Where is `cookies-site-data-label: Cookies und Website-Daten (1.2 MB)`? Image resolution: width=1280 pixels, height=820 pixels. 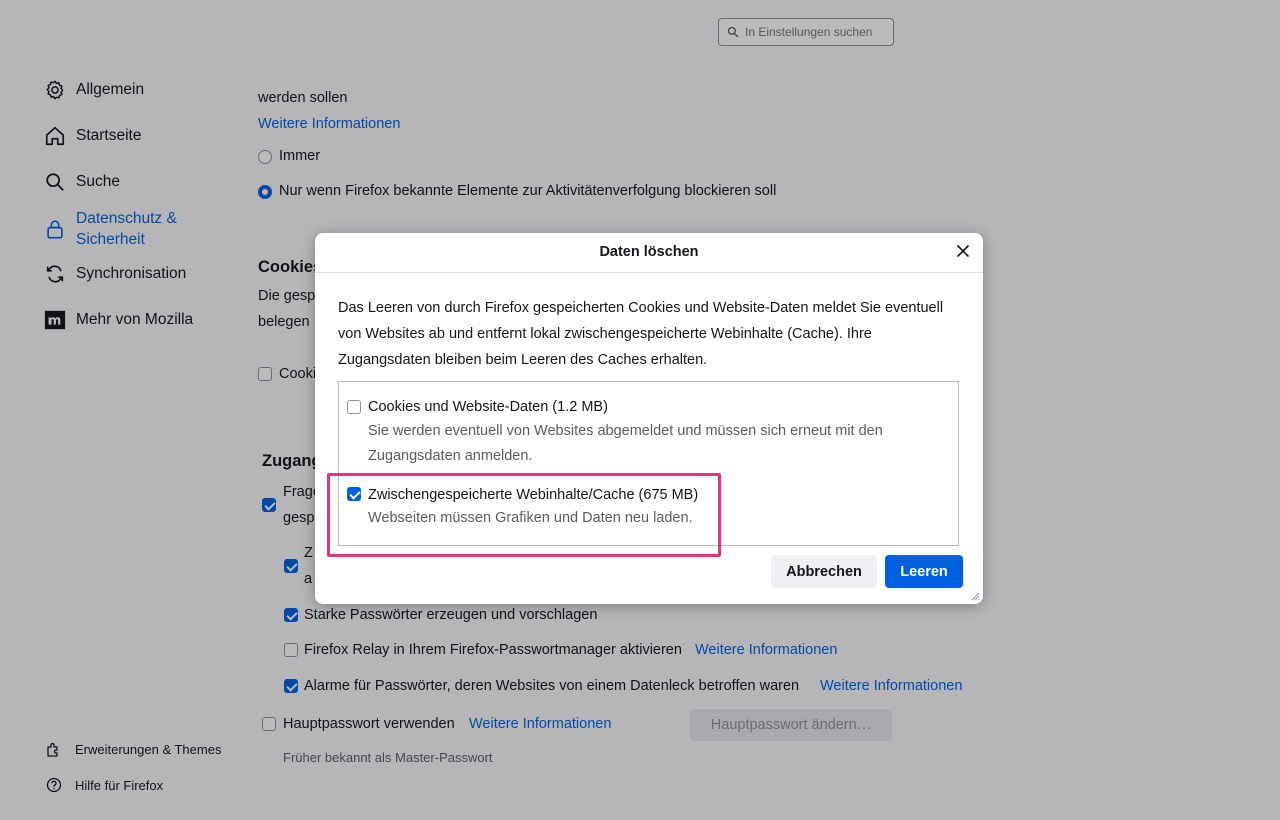 cookies-site-data-label: Cookies und Website-Daten (1.2 MB) is located at coordinates (488, 407).